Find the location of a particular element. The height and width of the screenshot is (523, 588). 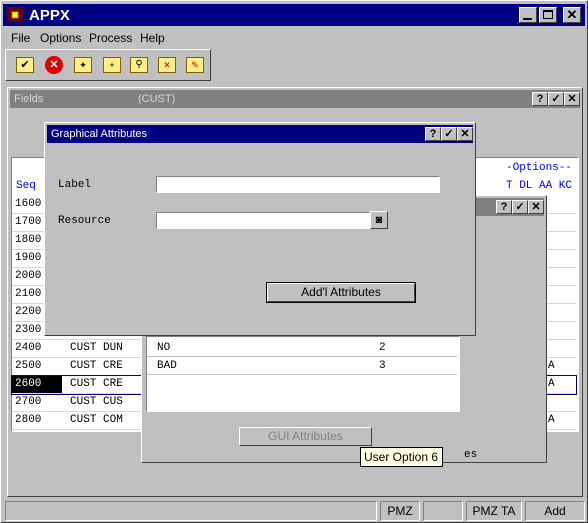

binoculars-icon: ◙ is located at coordinates (379, 220).